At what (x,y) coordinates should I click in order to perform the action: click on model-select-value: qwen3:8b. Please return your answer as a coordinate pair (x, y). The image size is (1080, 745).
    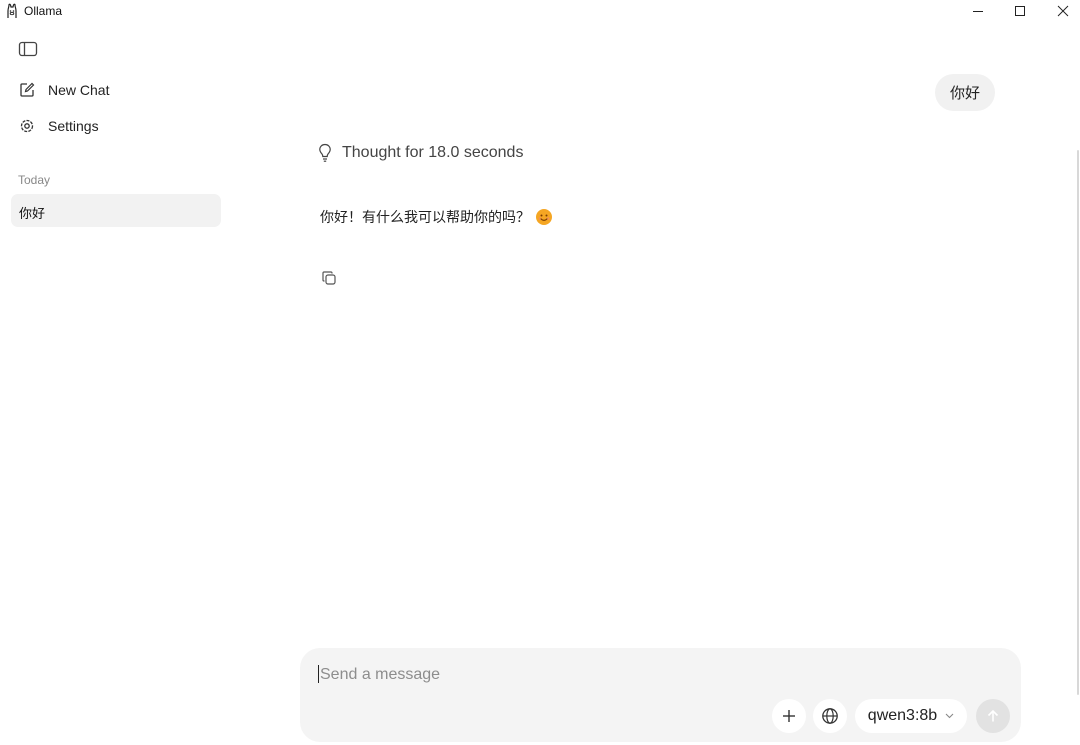
    Looking at the image, I should click on (902, 715).